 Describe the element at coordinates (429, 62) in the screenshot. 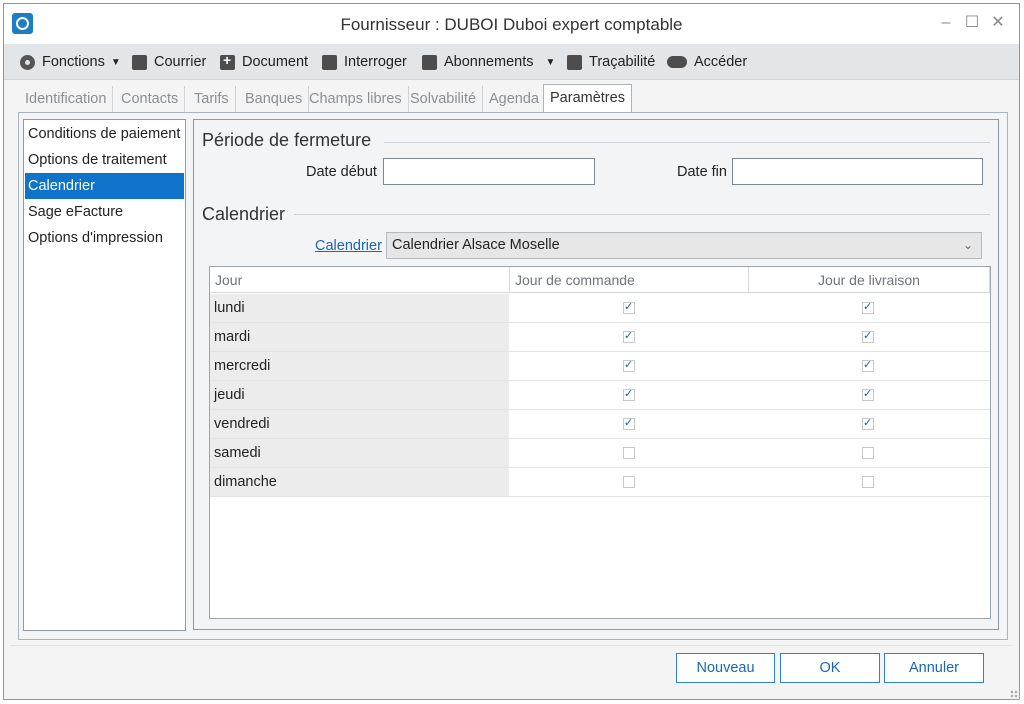

I see `calendar-icon` at that location.